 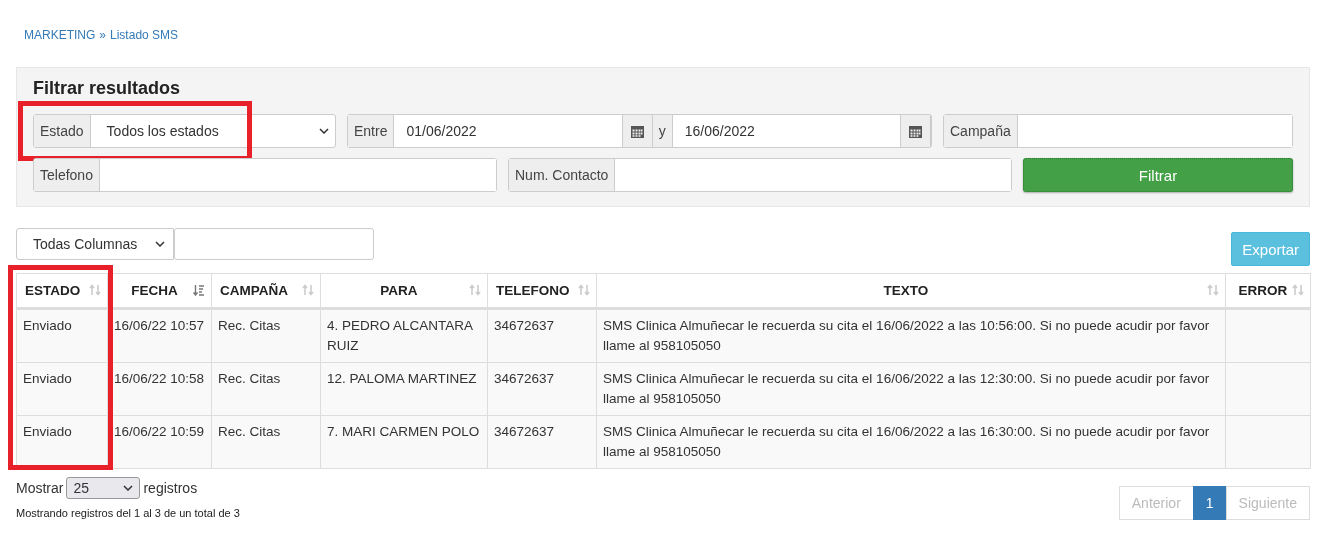 I want to click on table-cell: 12. PALOMA MARTINEZ, so click(x=404, y=389).